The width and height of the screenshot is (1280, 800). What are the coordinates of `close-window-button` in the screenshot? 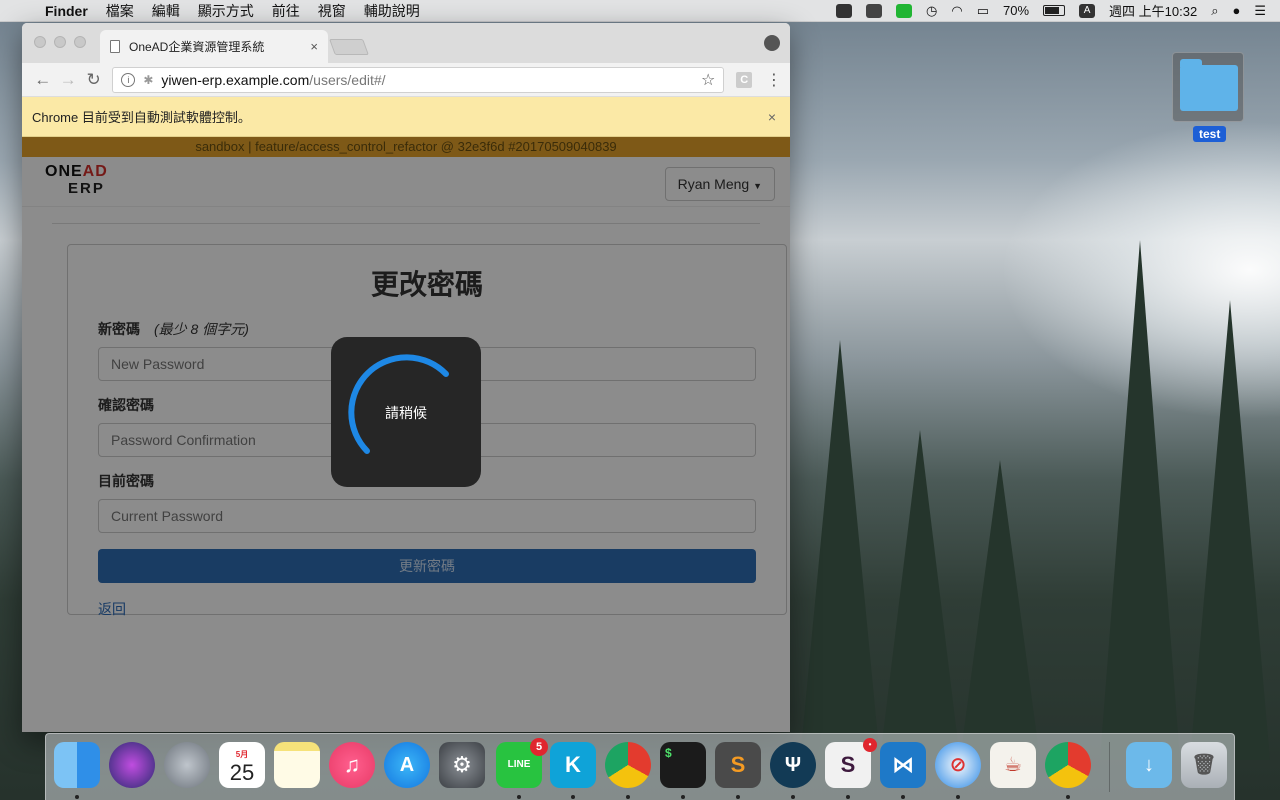 It's located at (40, 42).